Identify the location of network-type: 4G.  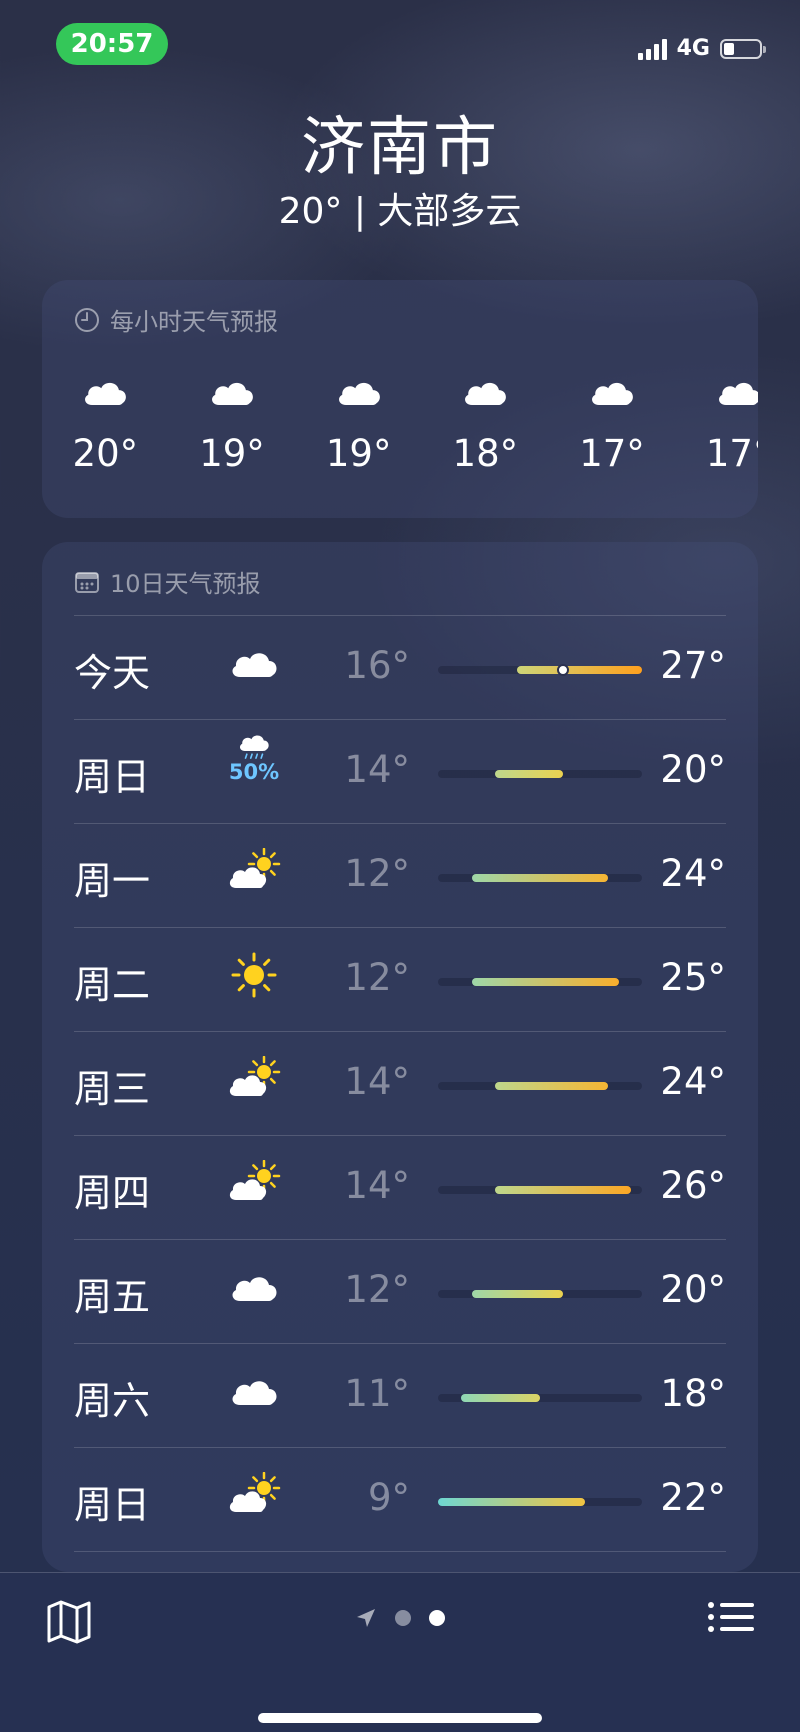
(693, 48).